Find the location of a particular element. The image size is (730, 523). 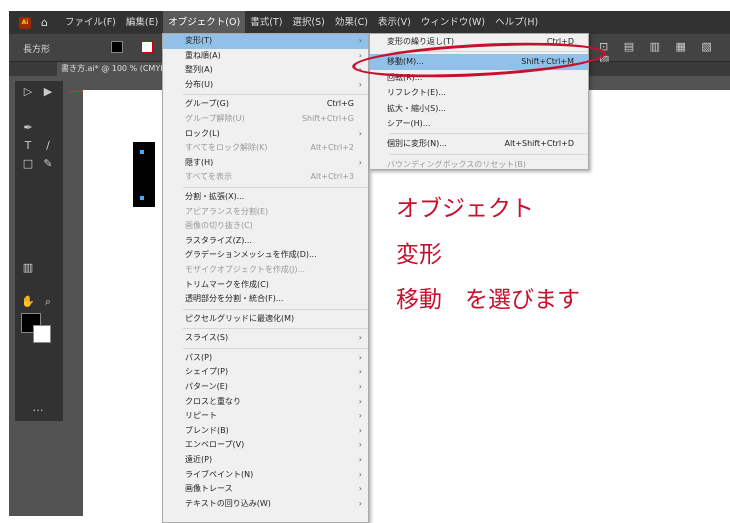

menu-item-label: ロック(L) is located at coordinates (202, 133).